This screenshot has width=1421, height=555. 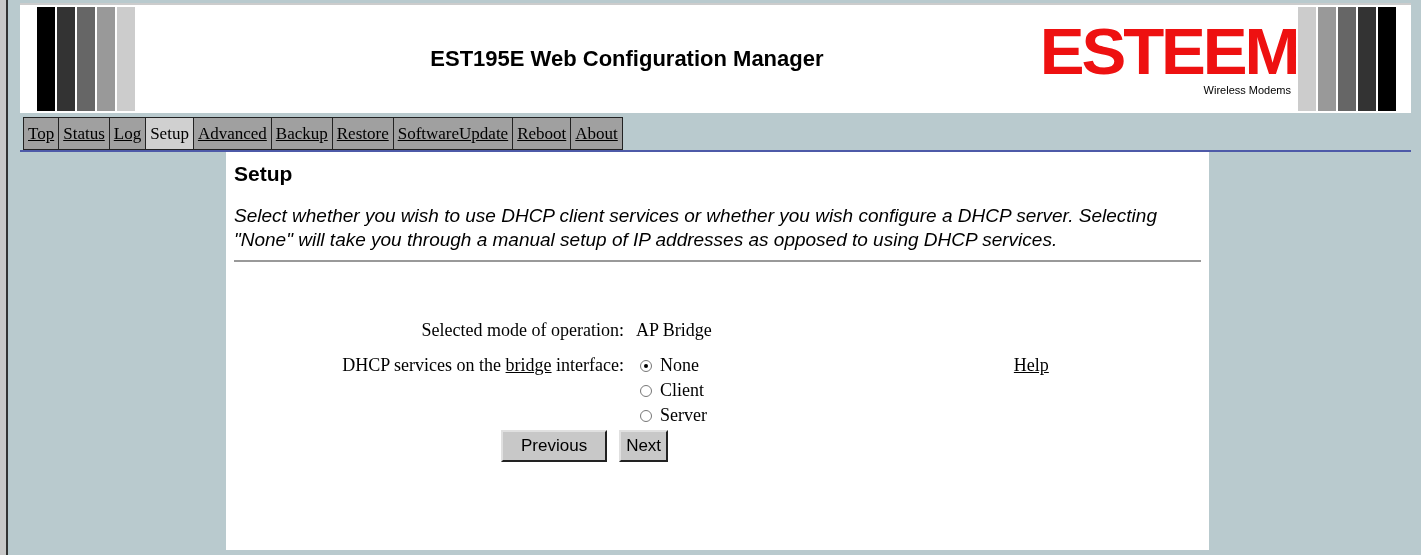 I want to click on field-label: Selected mode of operation:, so click(x=522, y=330).